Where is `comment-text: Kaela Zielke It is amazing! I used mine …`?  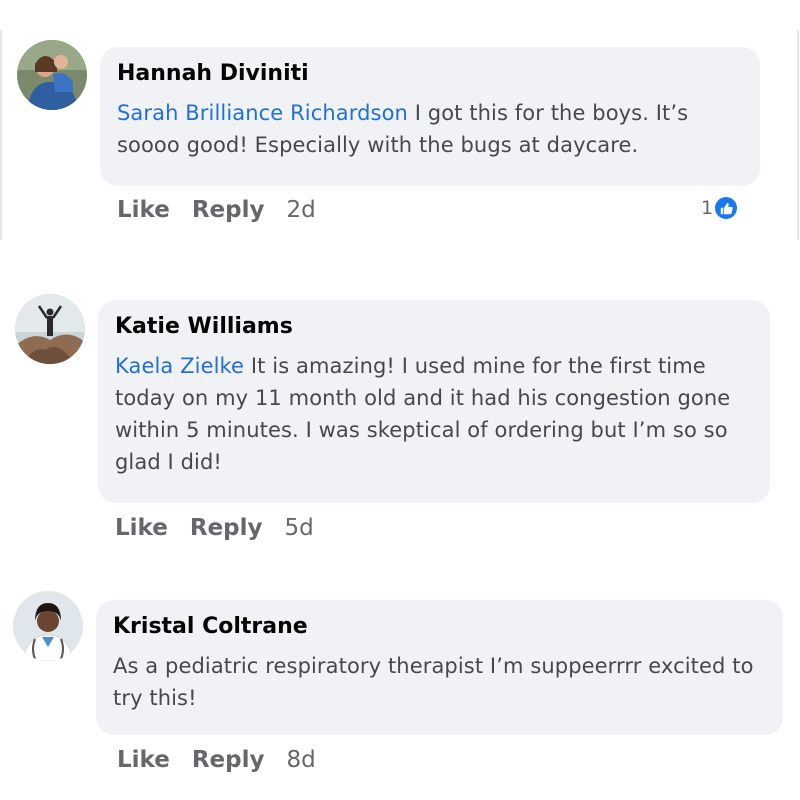 comment-text: Kaela Zielke It is amazing! I used mine … is located at coordinates (433, 414).